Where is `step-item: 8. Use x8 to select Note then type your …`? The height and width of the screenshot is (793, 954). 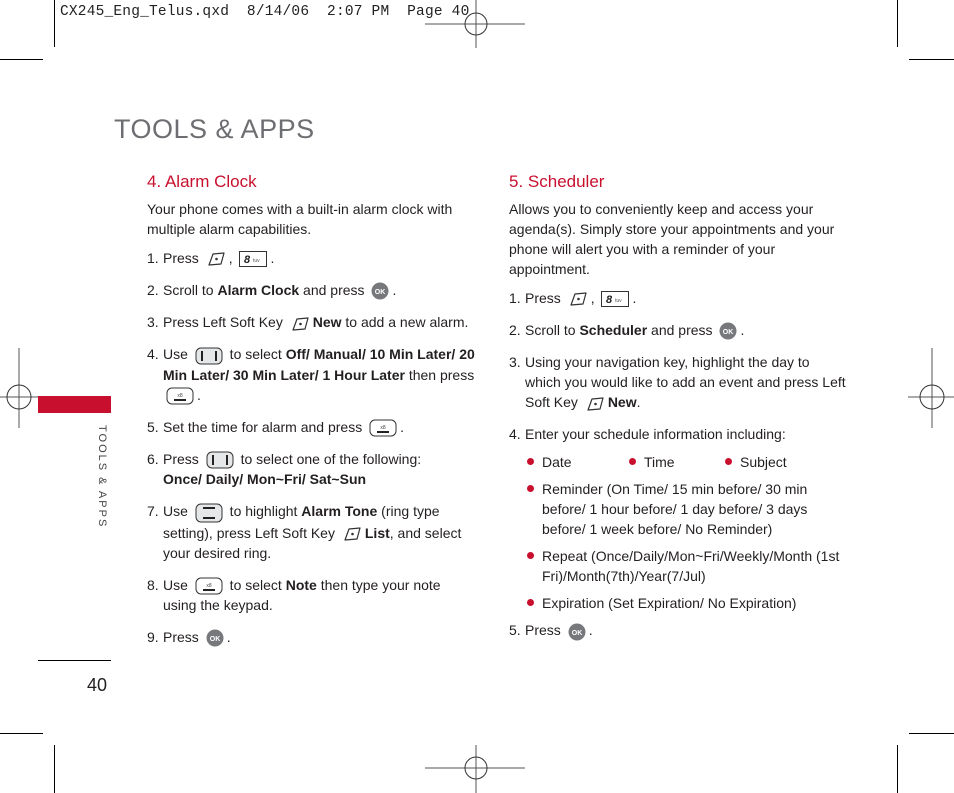
step-item: 8. Use x8 to select Note then type your … is located at coordinates (294, 595).